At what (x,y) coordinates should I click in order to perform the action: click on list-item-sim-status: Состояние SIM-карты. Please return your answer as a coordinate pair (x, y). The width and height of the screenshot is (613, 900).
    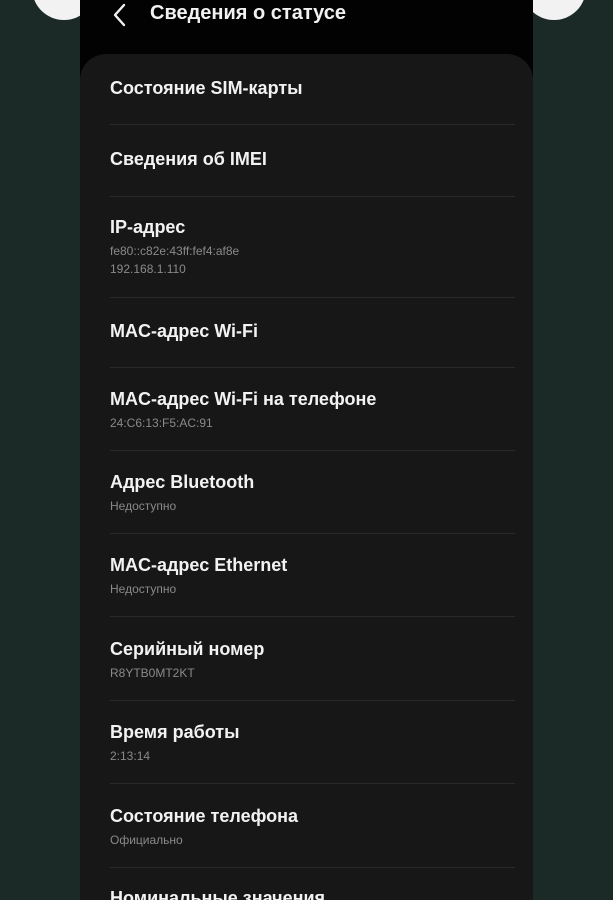
    Looking at the image, I should click on (312, 88).